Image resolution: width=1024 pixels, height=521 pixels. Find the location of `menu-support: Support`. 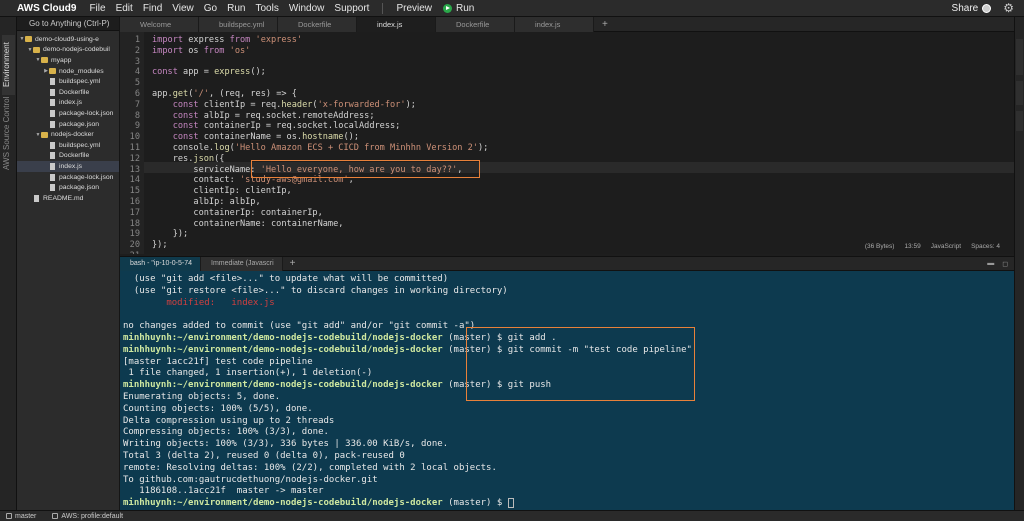

menu-support: Support is located at coordinates (351, 8).